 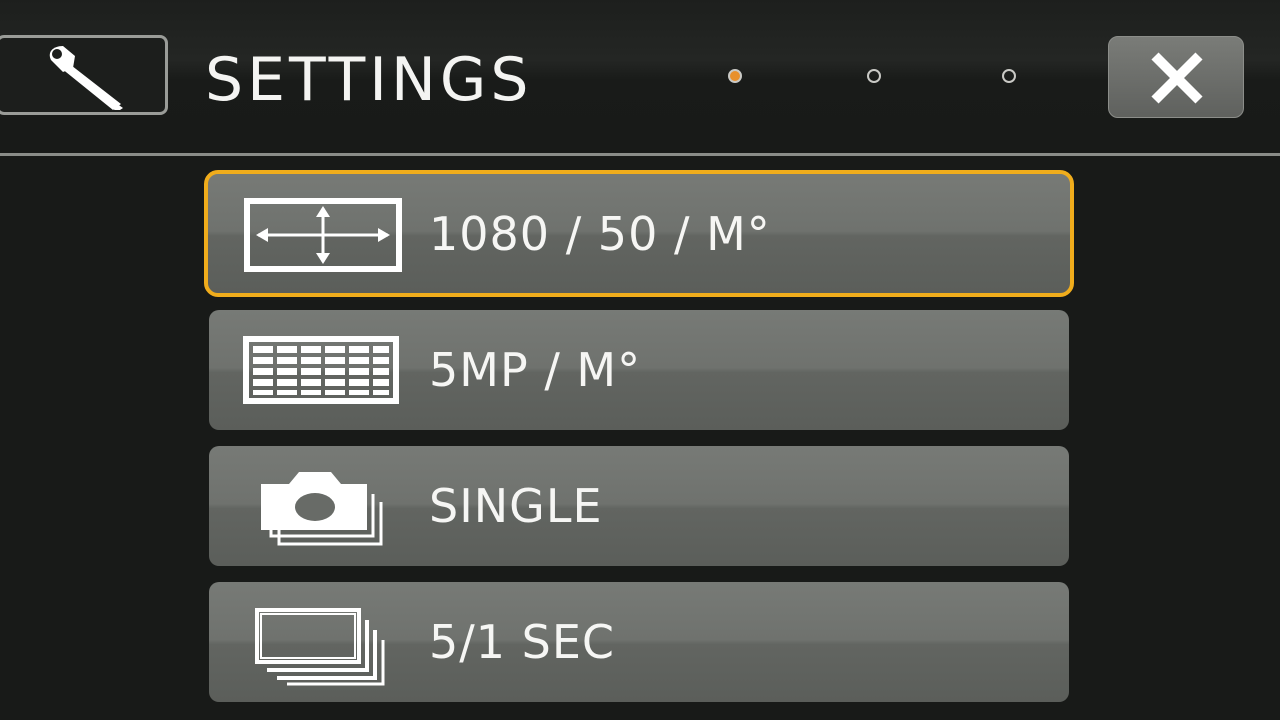 I want to click on close-button, so click(x=1176, y=77).